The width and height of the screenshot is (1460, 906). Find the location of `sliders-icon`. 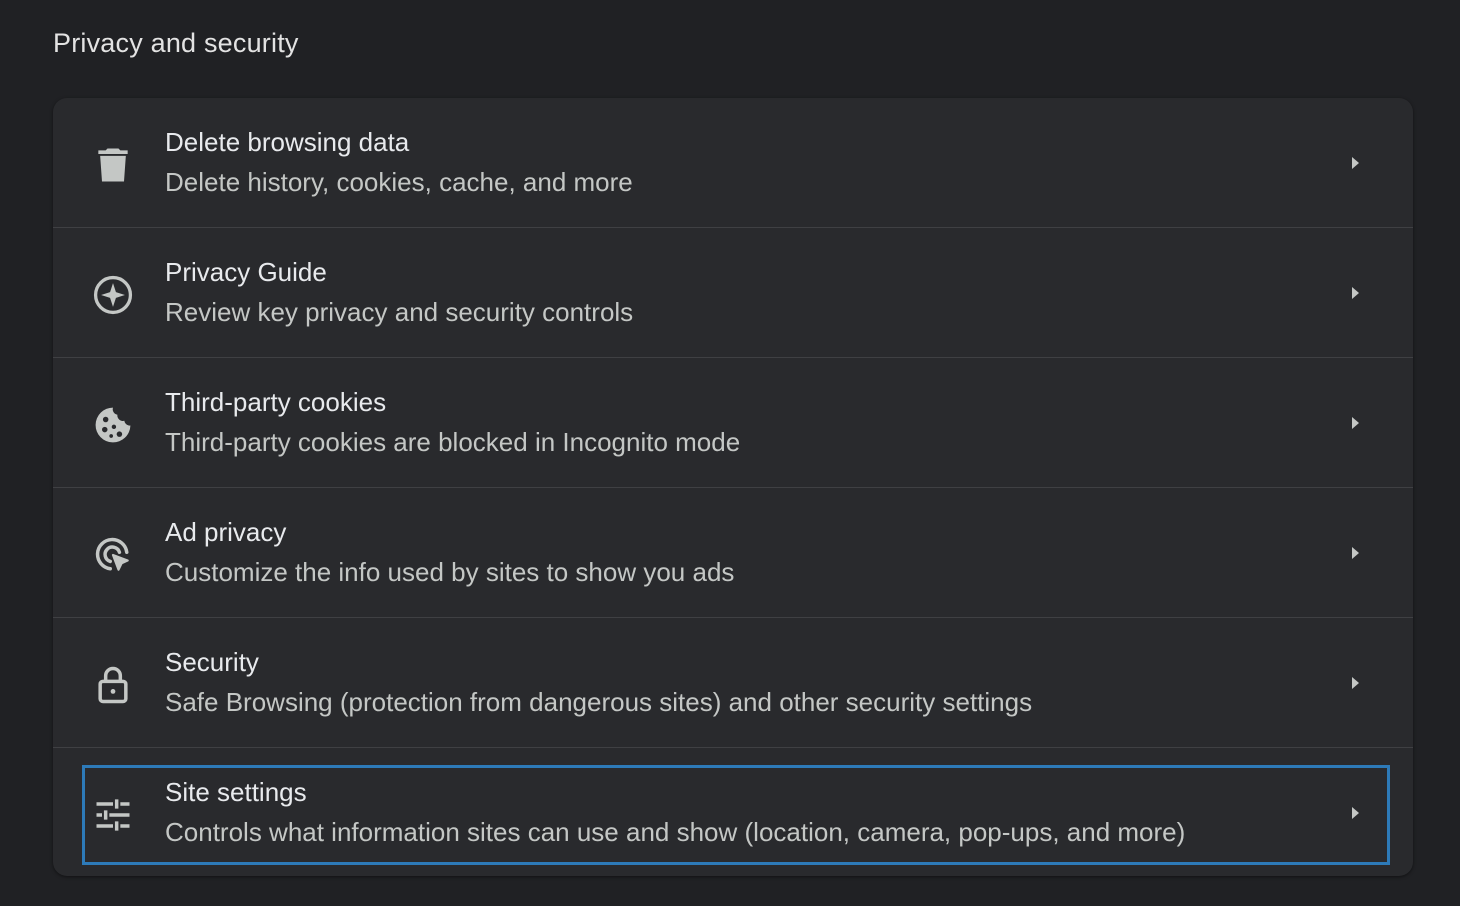

sliders-icon is located at coordinates (113, 815).